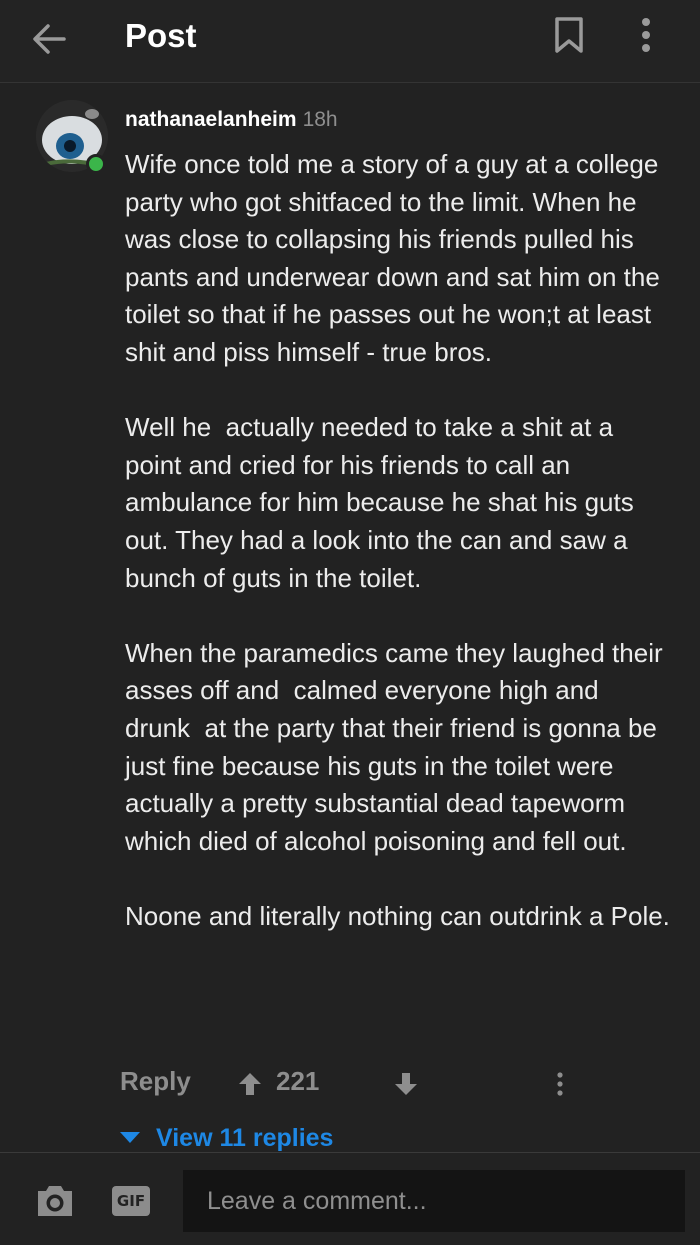  I want to click on online-status-dot, so click(96, 164).